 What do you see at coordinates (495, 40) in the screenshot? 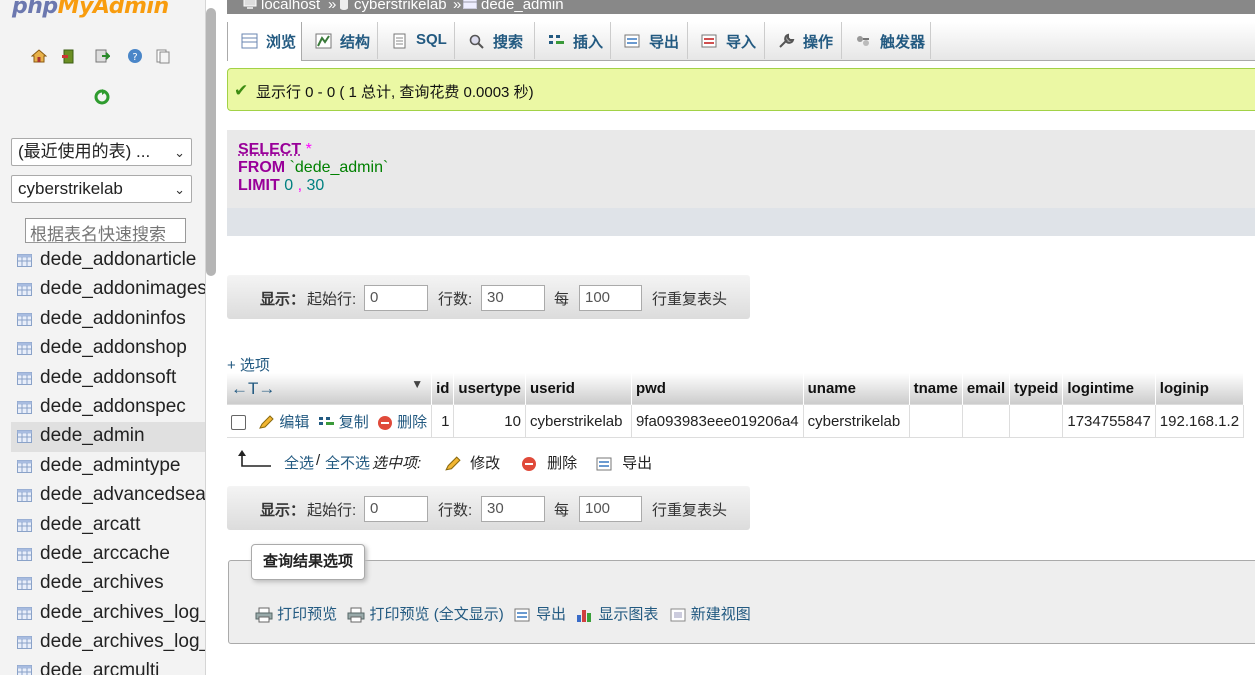
I see `tab-search: 搜索` at bounding box center [495, 40].